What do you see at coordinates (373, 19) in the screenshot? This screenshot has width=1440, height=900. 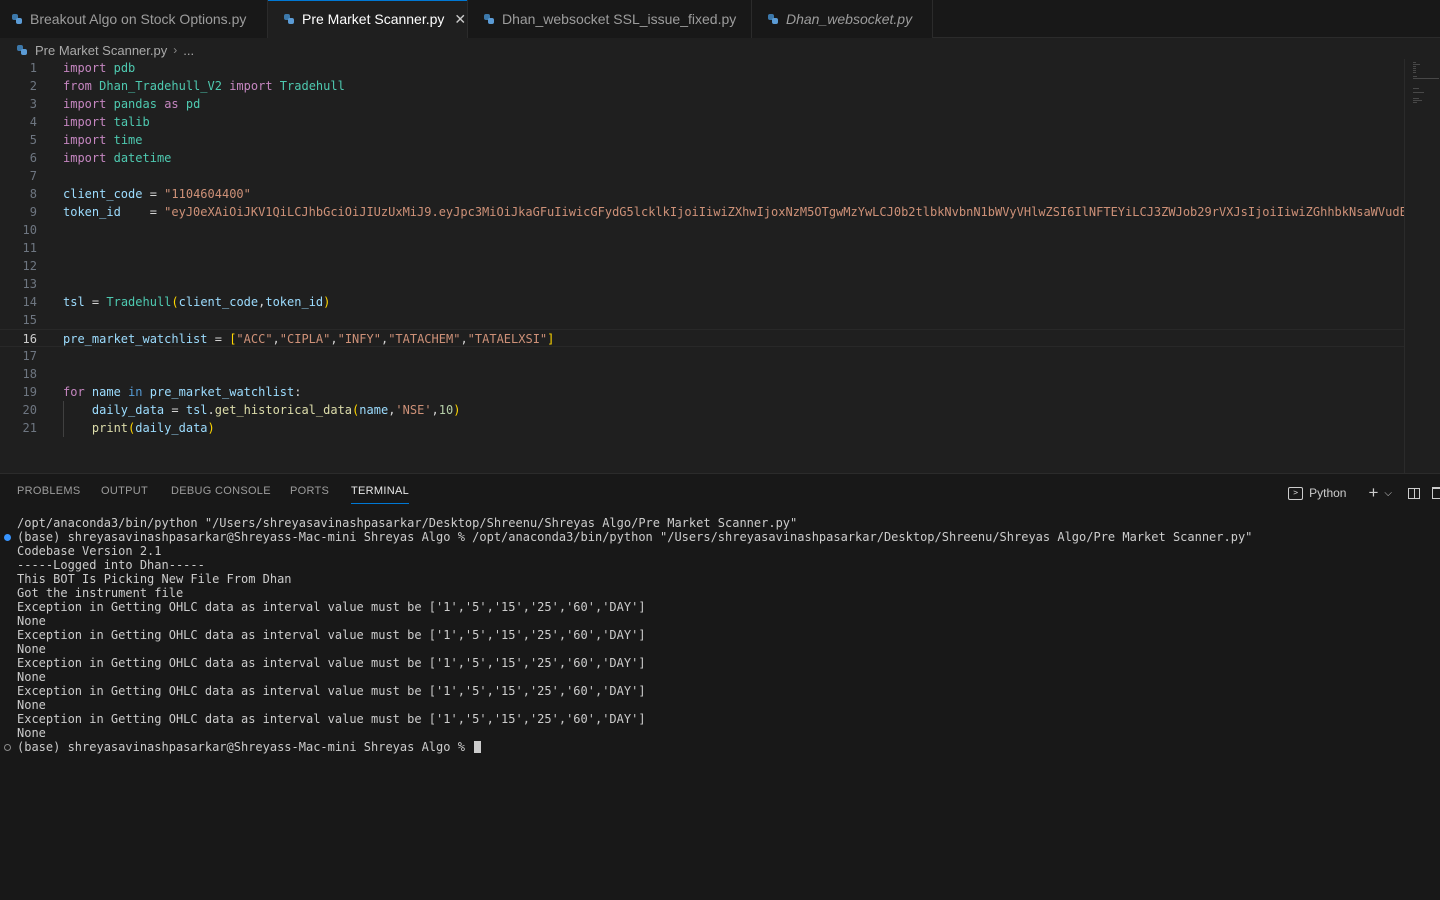 I see `tab-label: Pre Market Scanner.py` at bounding box center [373, 19].